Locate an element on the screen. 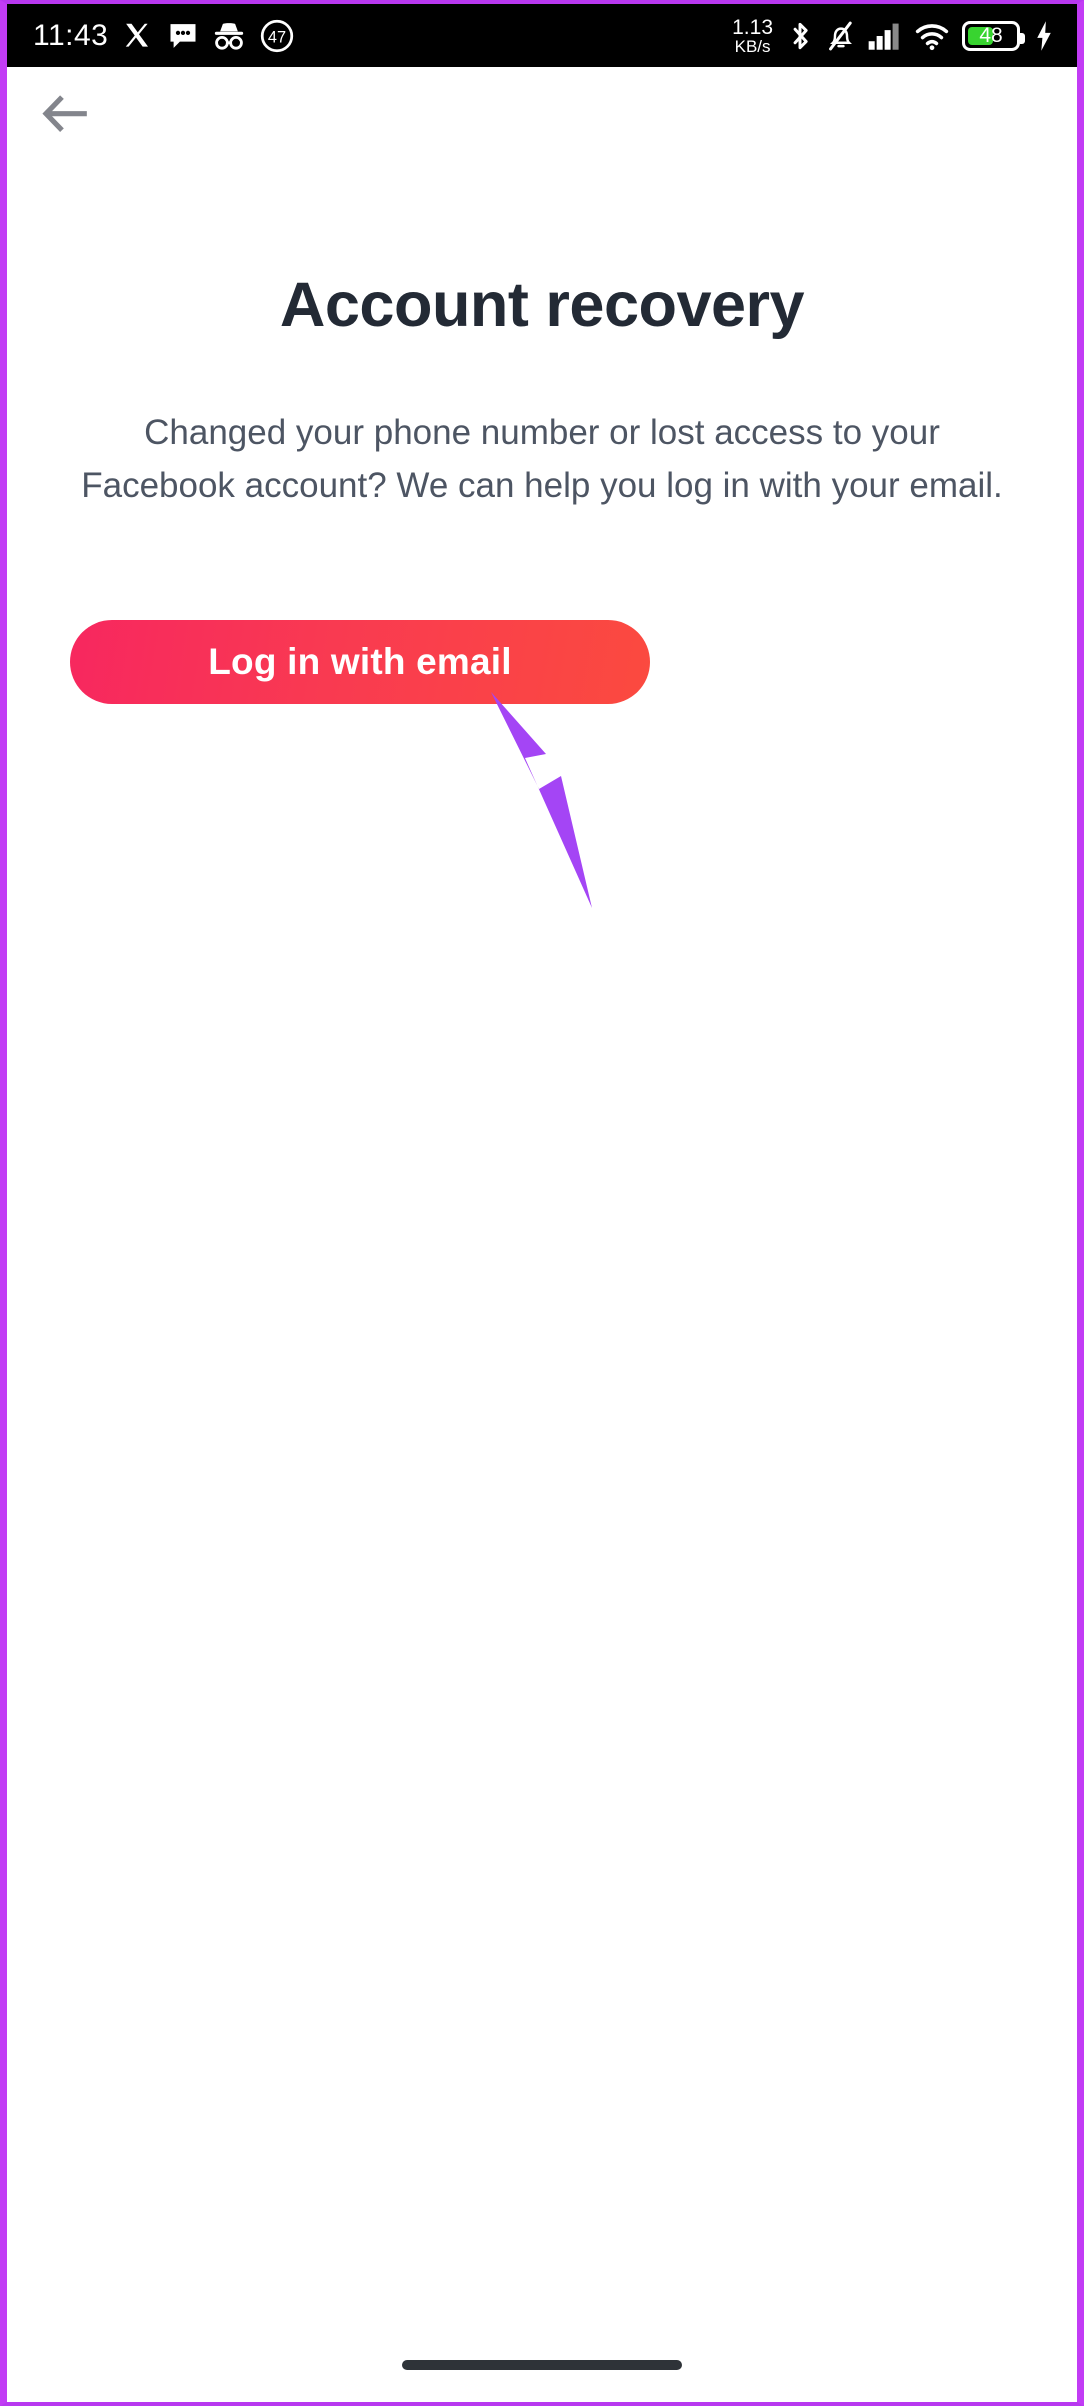 The height and width of the screenshot is (2406, 1084). signal-bars-icon is located at coordinates (885, 36).